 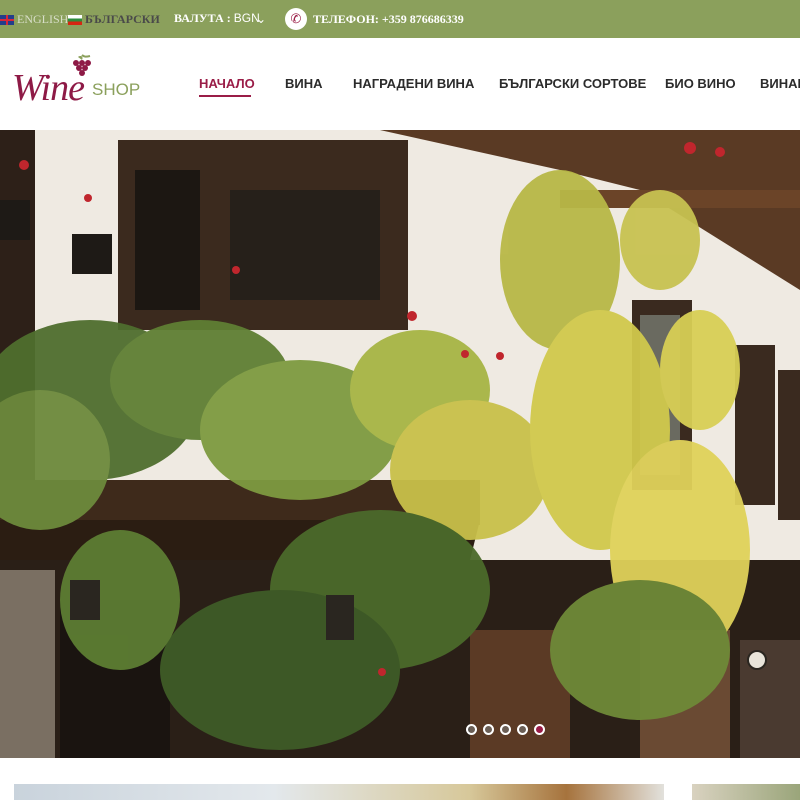 What do you see at coordinates (296, 19) in the screenshot?
I see `phone-icon: ✆` at bounding box center [296, 19].